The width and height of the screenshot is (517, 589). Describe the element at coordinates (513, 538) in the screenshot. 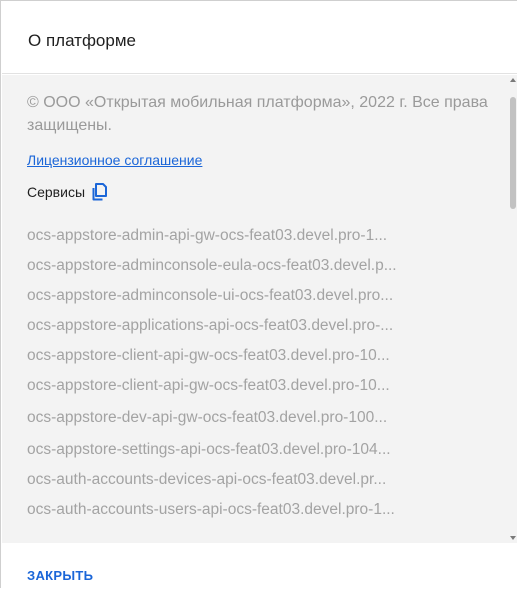

I see `scroll-down-arrow-icon` at that location.